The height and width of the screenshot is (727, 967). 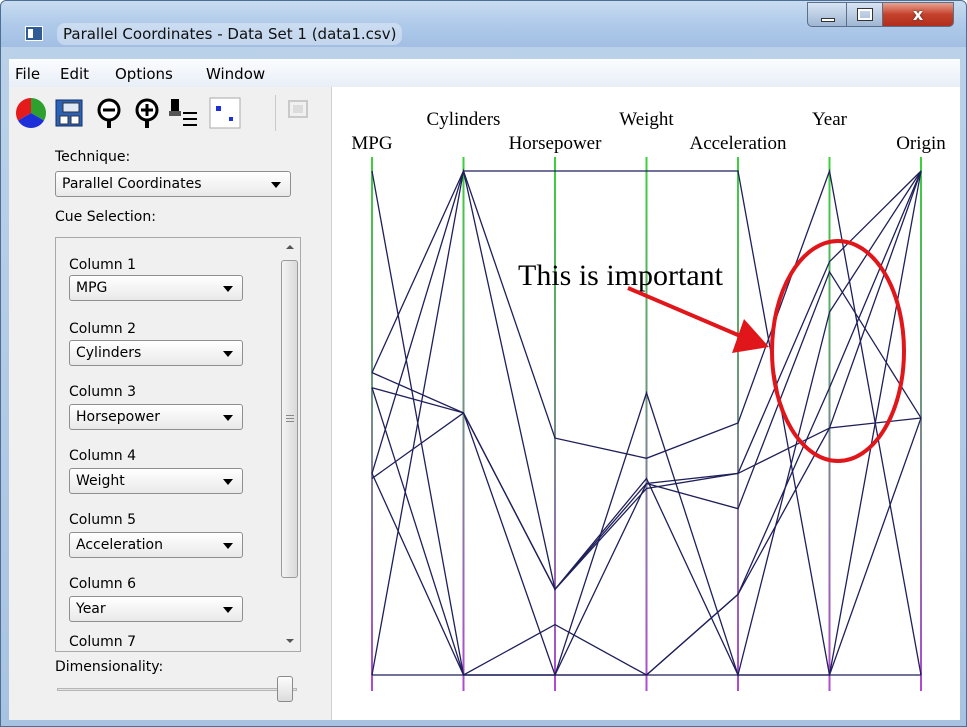 What do you see at coordinates (372, 424) in the screenshot?
I see `axis-mpg` at bounding box center [372, 424].